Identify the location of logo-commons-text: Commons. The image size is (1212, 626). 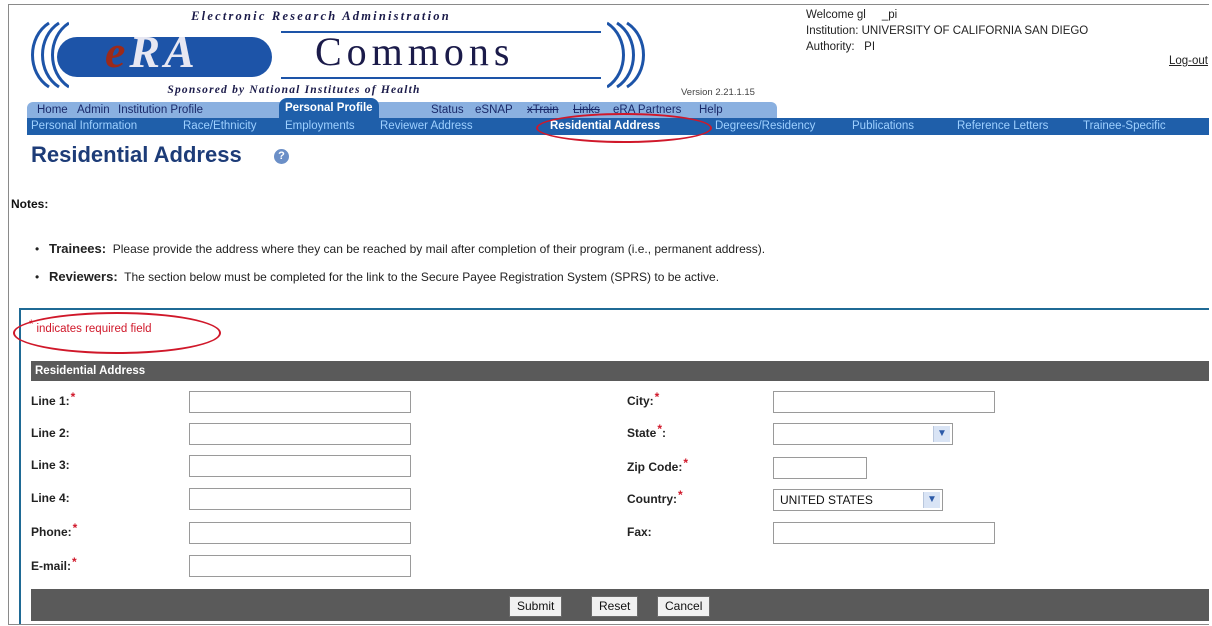
(415, 51).